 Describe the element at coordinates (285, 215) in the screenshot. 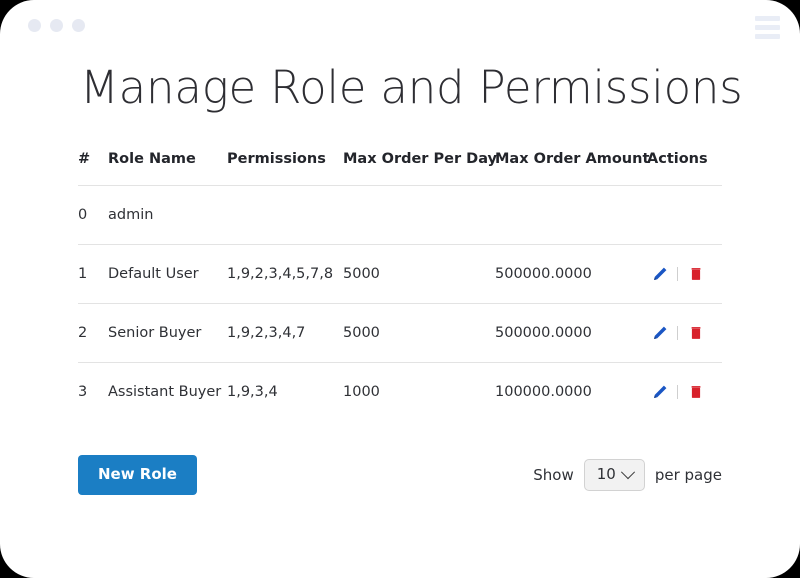

I see `cell-permissions` at that location.